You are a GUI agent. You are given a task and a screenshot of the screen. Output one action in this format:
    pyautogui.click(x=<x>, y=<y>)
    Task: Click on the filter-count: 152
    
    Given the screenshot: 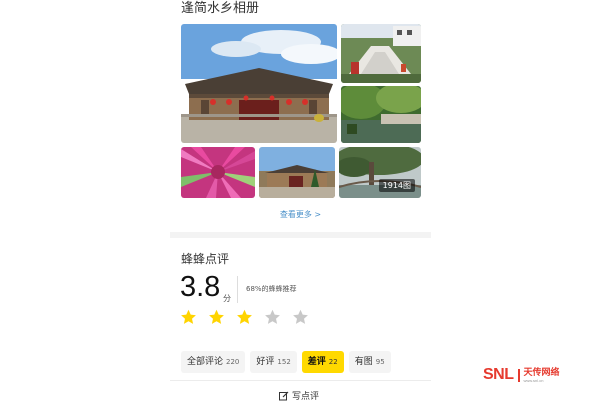 What is the action you would take?
    pyautogui.click(x=284, y=362)
    